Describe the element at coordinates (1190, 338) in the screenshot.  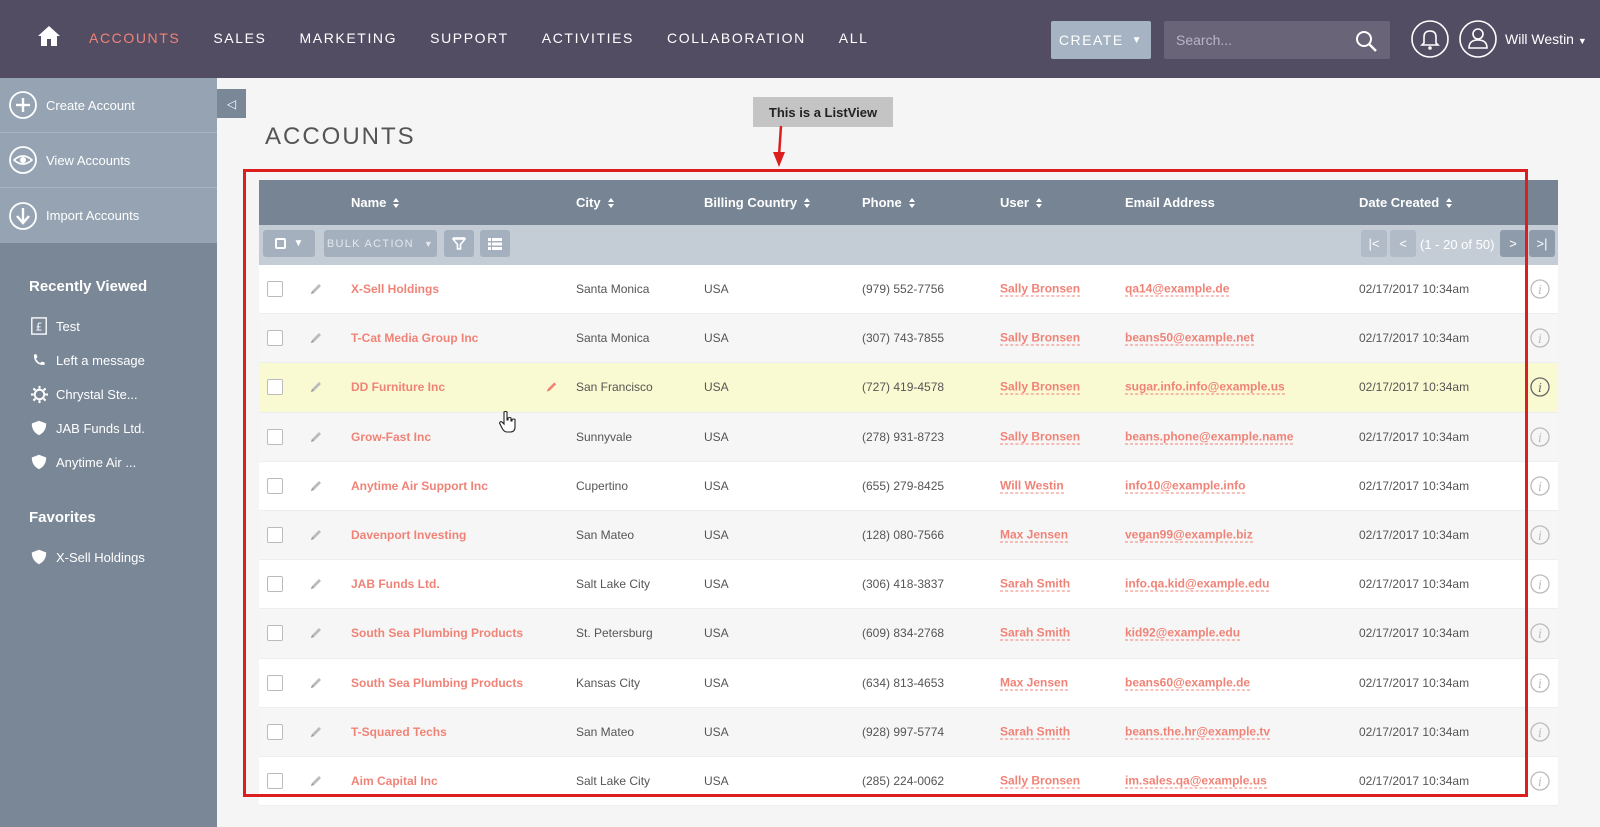
I see `email-link: beans50@example.net` at that location.